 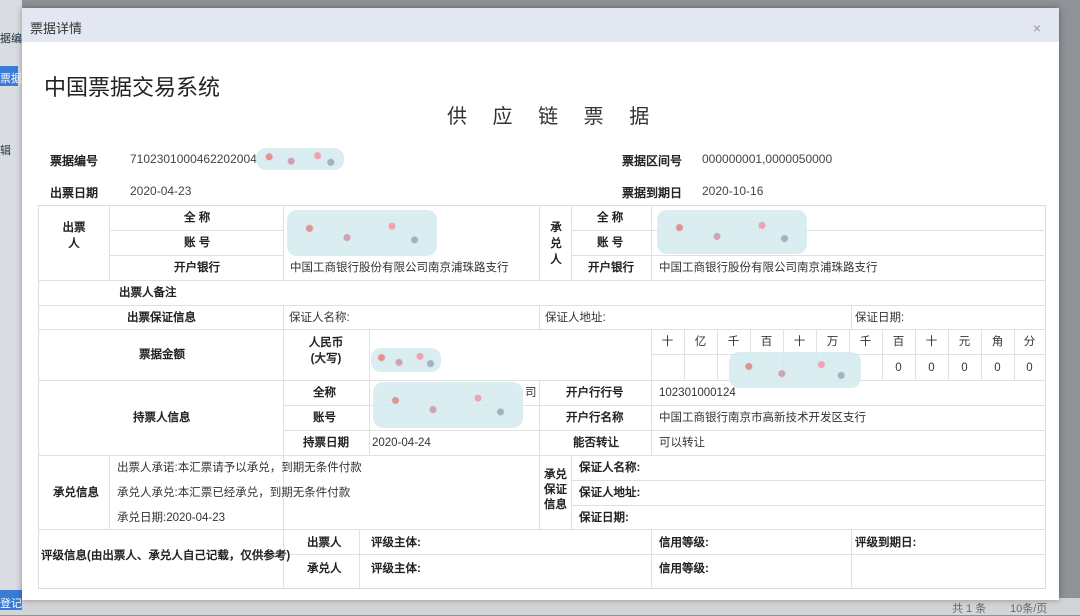 I want to click on transfer-label: 能否转让, so click(x=596, y=443).